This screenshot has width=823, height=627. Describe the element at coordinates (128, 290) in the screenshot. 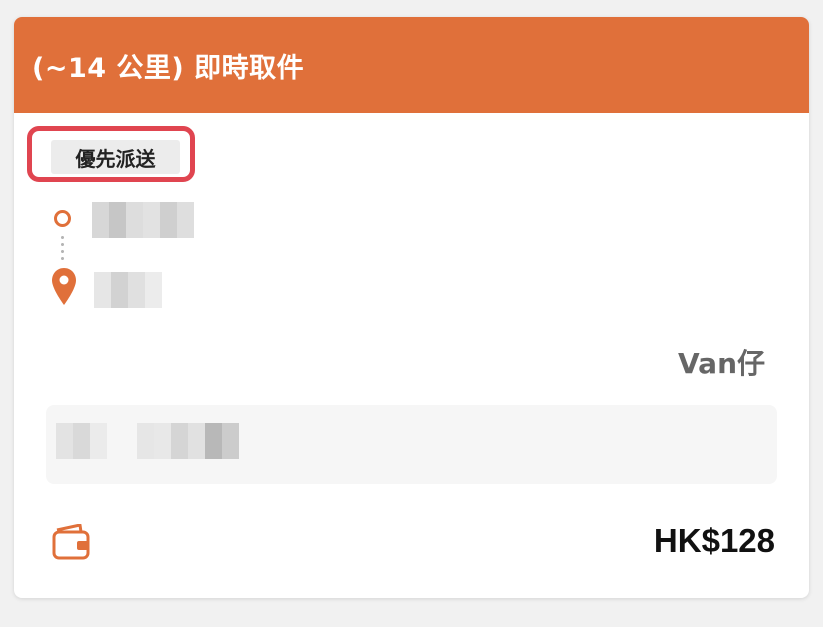

I see `destination-address-redacted` at that location.